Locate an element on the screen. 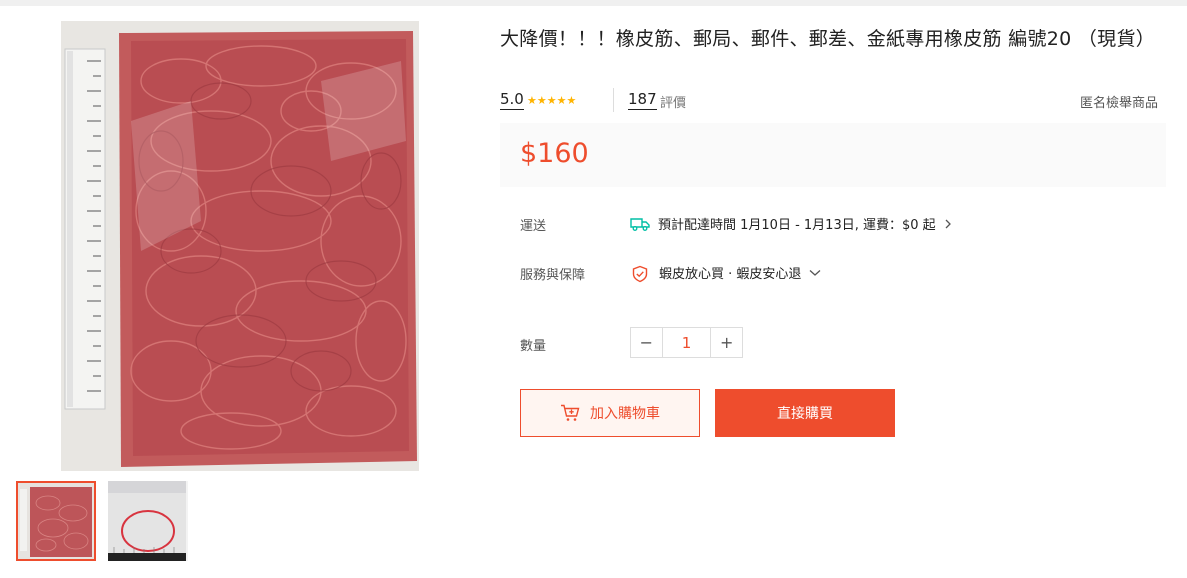 The height and width of the screenshot is (578, 1187). quantity-stepper: − 1 + is located at coordinates (686, 342).